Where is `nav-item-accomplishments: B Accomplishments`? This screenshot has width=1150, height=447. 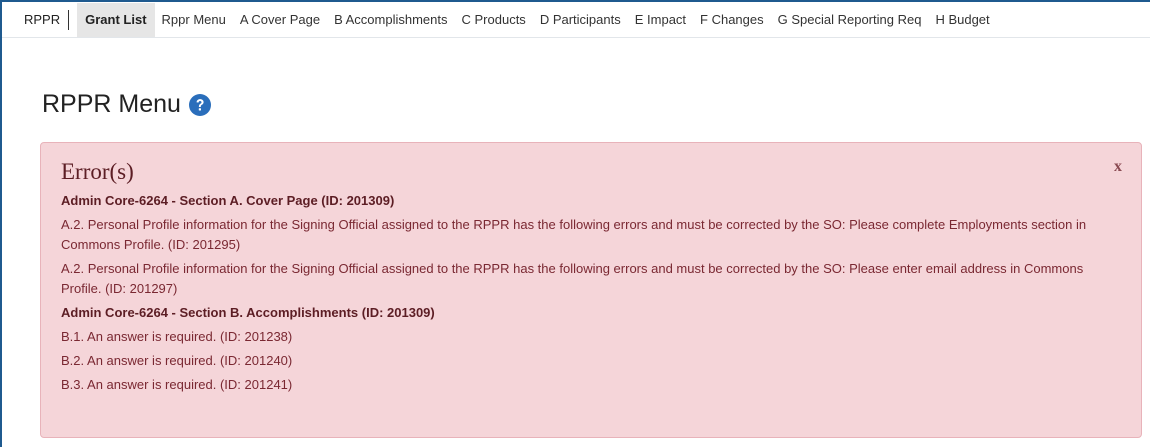
nav-item-accomplishments: B Accomplishments is located at coordinates (390, 20).